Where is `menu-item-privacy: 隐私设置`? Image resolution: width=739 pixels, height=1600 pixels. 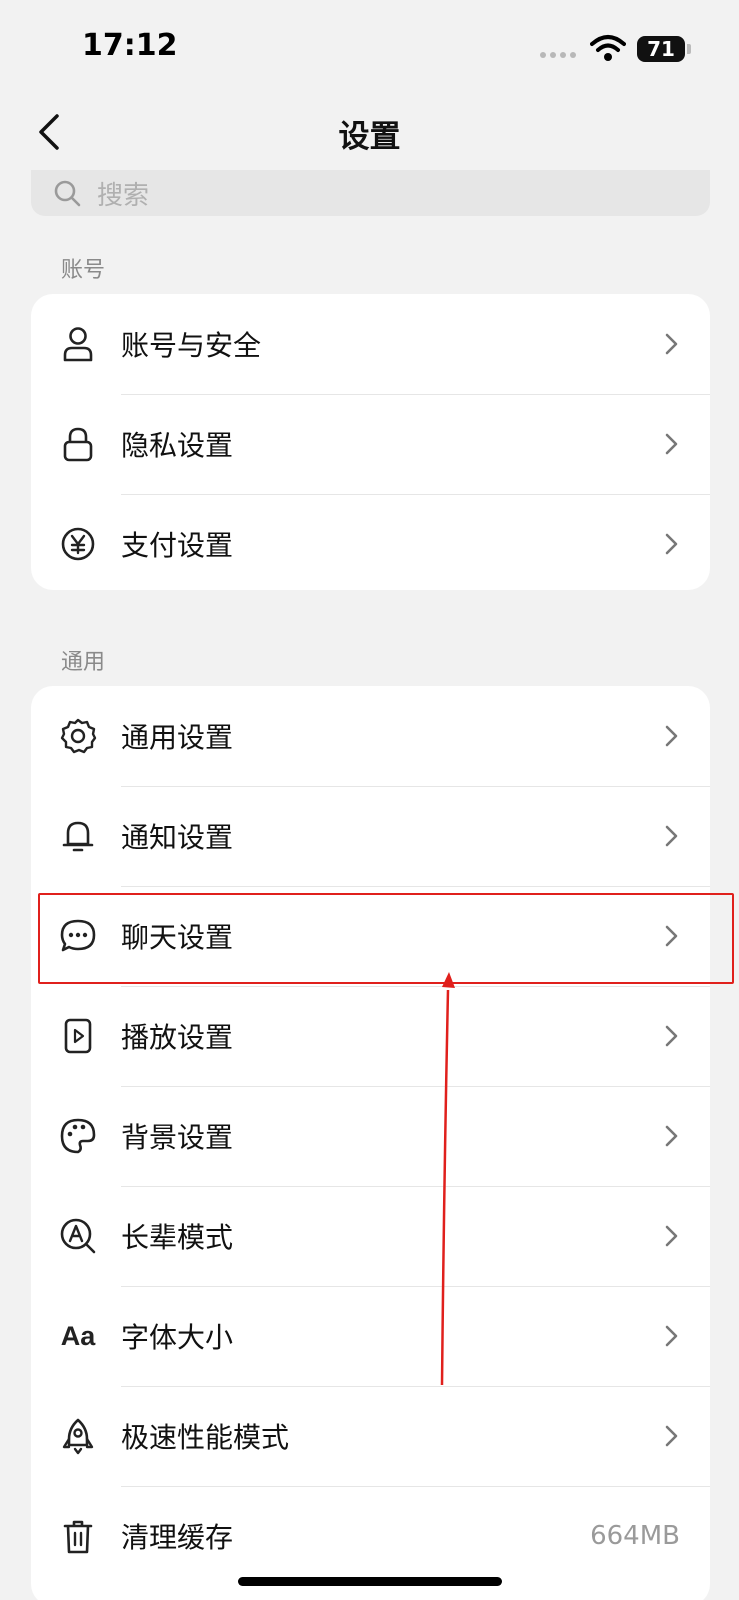
menu-item-privacy: 隐私设置 is located at coordinates (370, 444).